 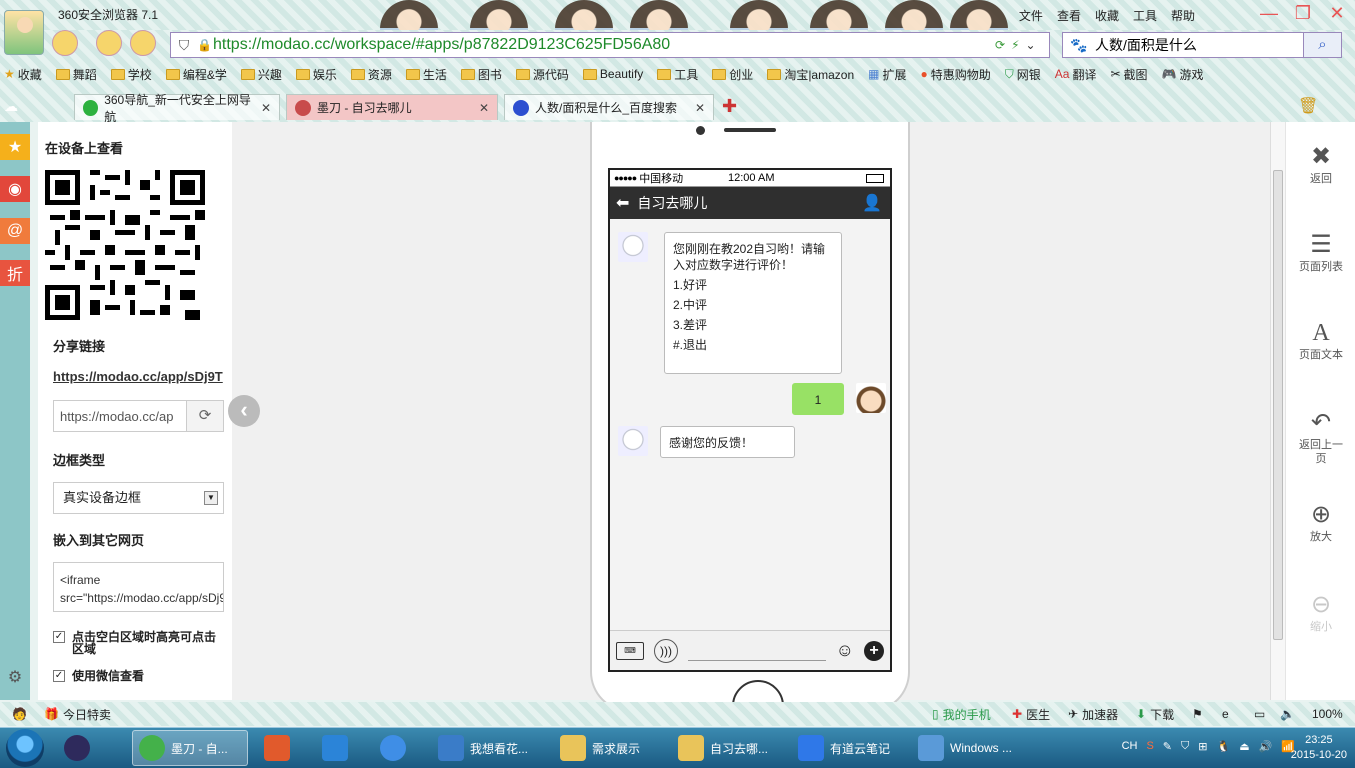 What do you see at coordinates (1320, 340) in the screenshot?
I see `page-text-tool: A 页面文本` at bounding box center [1320, 340].